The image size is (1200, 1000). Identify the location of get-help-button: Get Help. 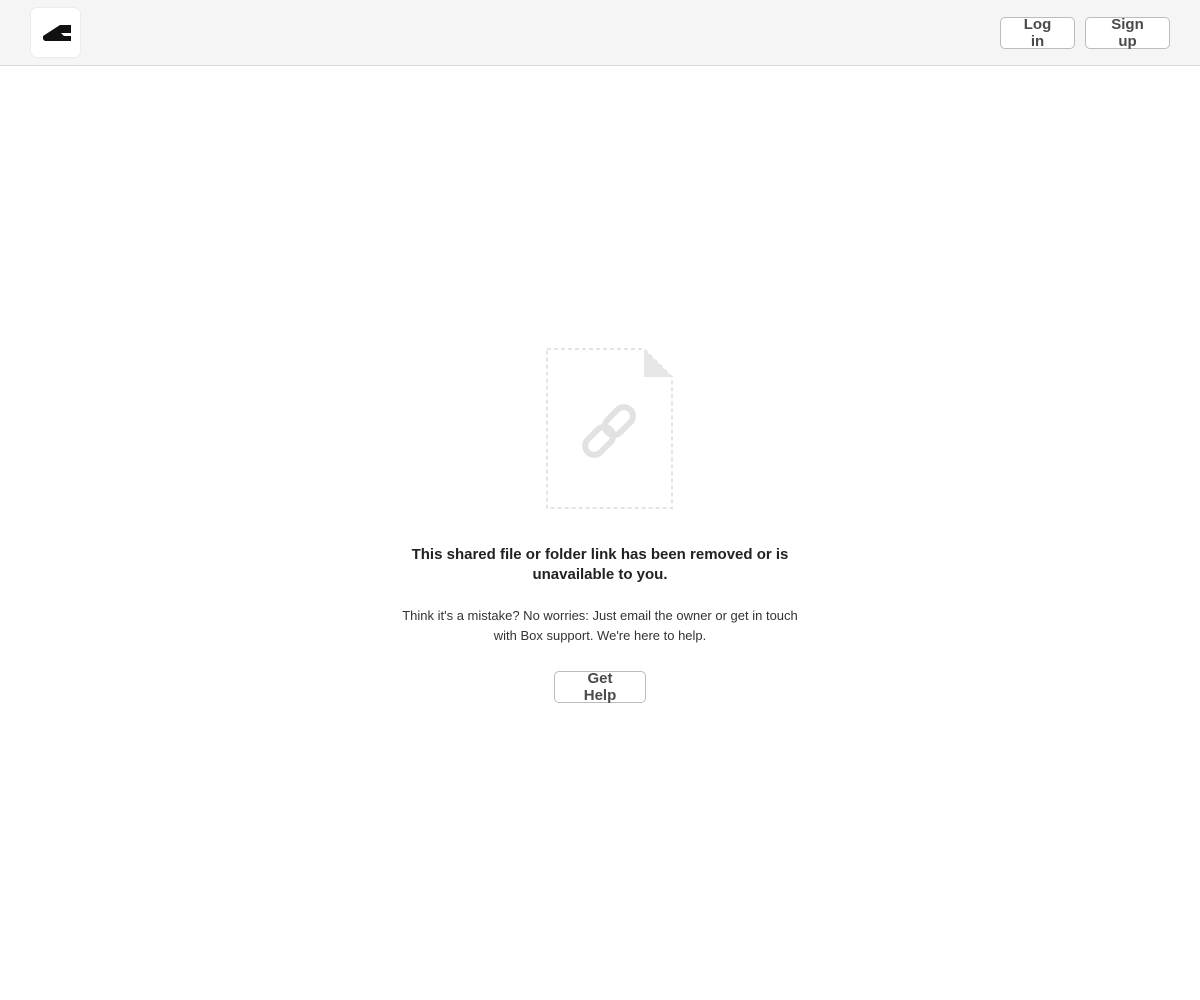
(600, 687).